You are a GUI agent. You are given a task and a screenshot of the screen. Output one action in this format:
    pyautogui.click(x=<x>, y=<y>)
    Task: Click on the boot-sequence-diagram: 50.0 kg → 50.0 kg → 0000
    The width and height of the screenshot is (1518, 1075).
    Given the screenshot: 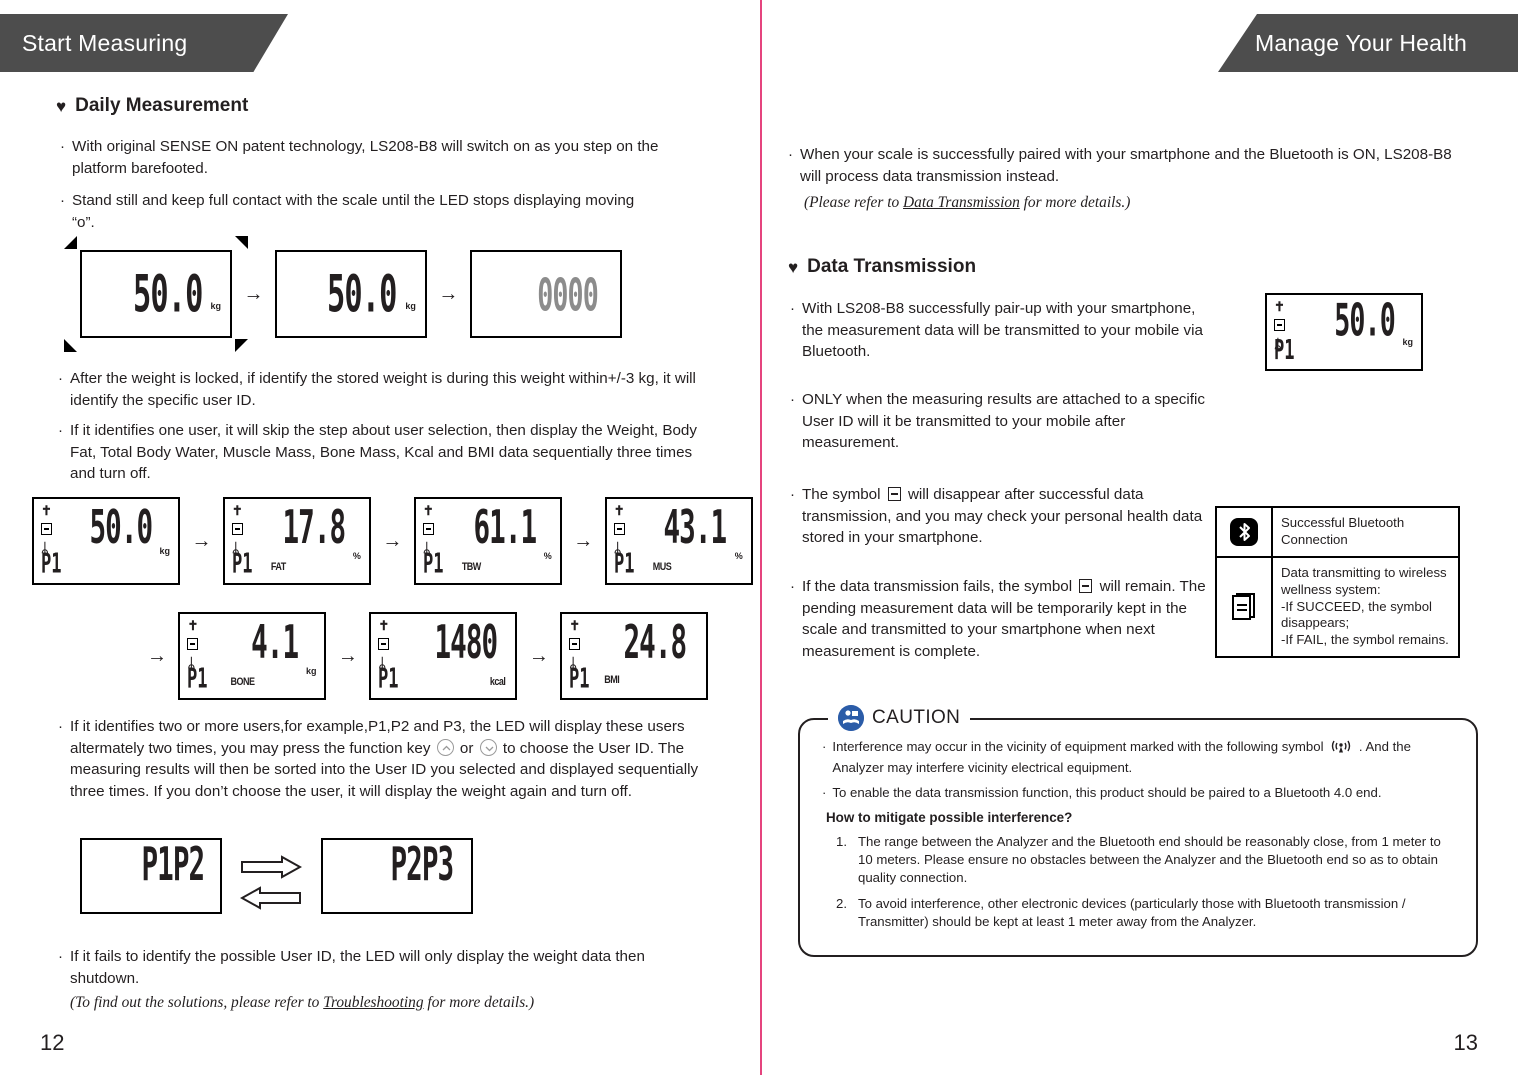 What is the action you would take?
    pyautogui.click(x=343, y=294)
    